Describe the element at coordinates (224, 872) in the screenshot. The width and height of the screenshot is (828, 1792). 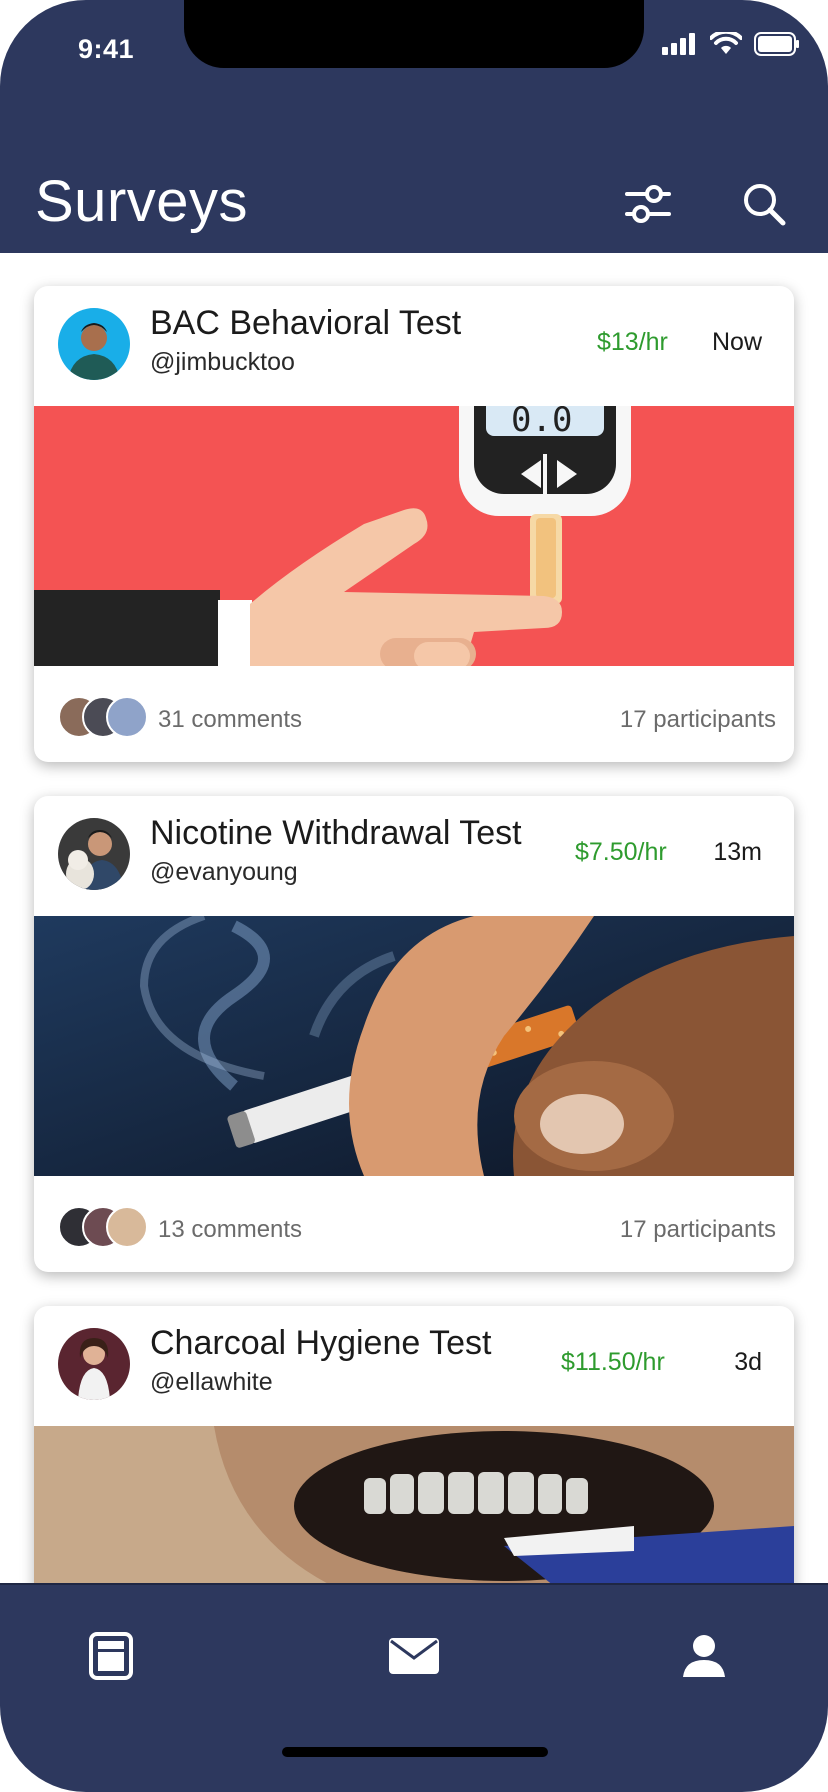
I see `survey-author: @evanyoung` at that location.